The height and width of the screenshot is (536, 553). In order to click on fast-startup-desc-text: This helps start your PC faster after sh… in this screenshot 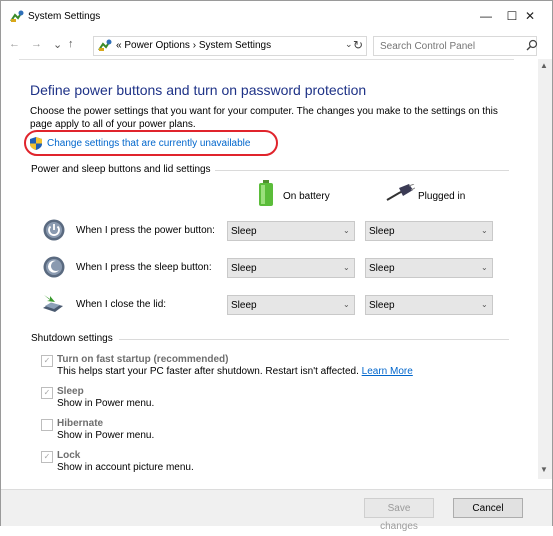, I will do `click(208, 371)`.